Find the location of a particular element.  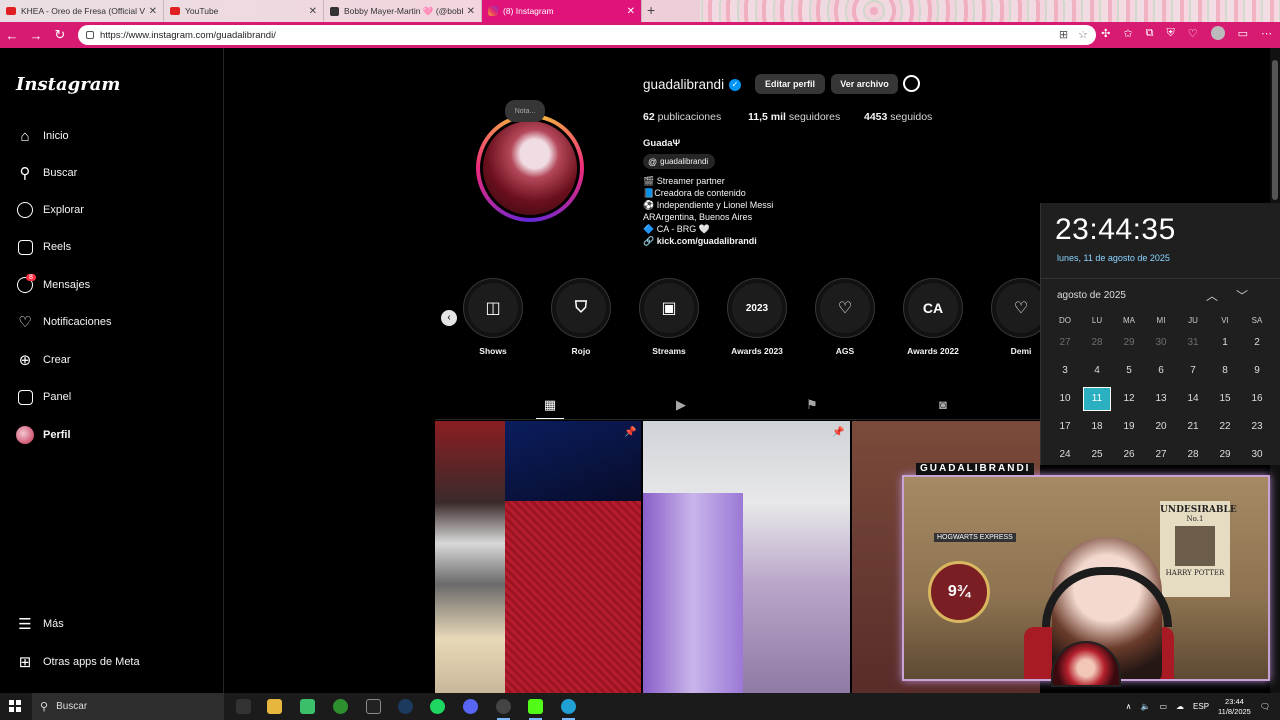

highlight-ags: ♡ AGS is located at coordinates (845, 317).